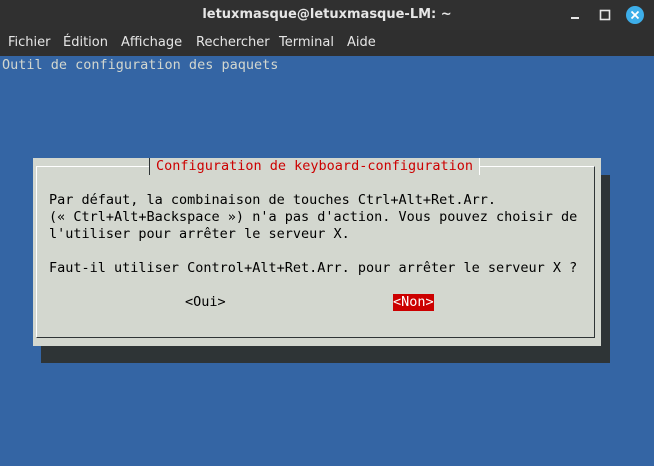 The image size is (654, 466). I want to click on maximize-button, so click(605, 15).